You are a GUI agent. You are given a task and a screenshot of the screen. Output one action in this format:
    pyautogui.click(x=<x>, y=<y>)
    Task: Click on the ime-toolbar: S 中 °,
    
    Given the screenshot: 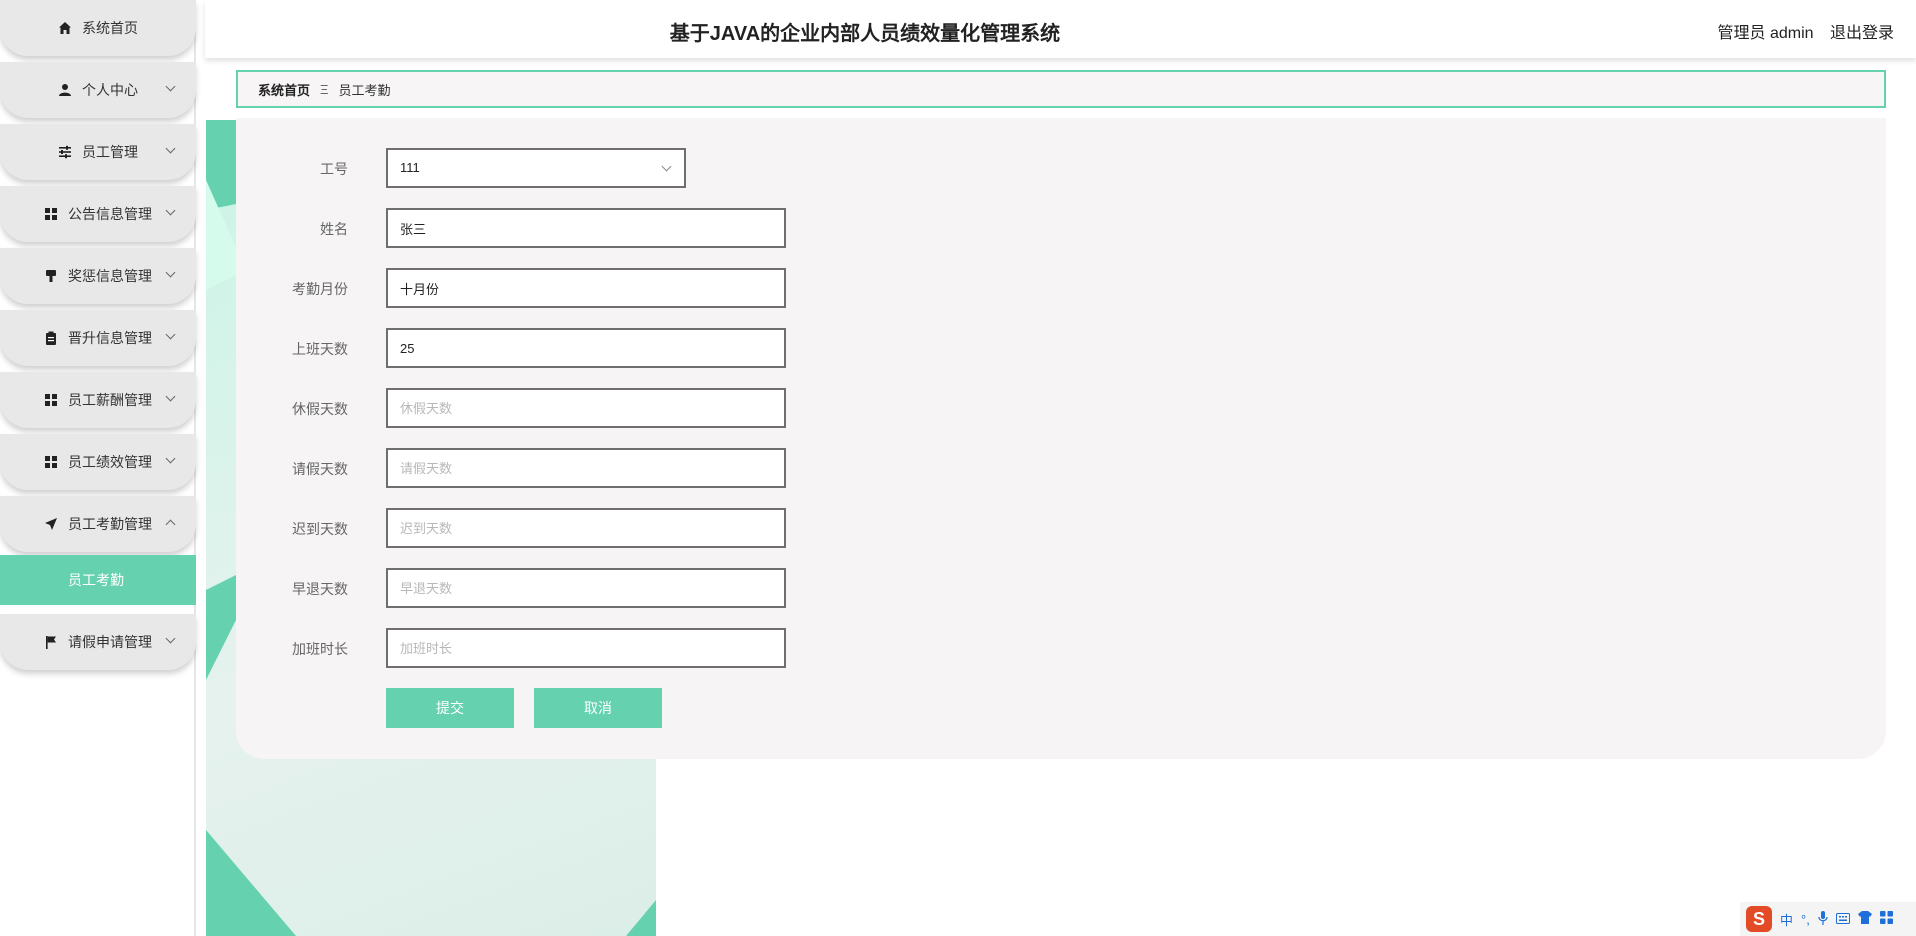 What is the action you would take?
    pyautogui.click(x=1828, y=919)
    